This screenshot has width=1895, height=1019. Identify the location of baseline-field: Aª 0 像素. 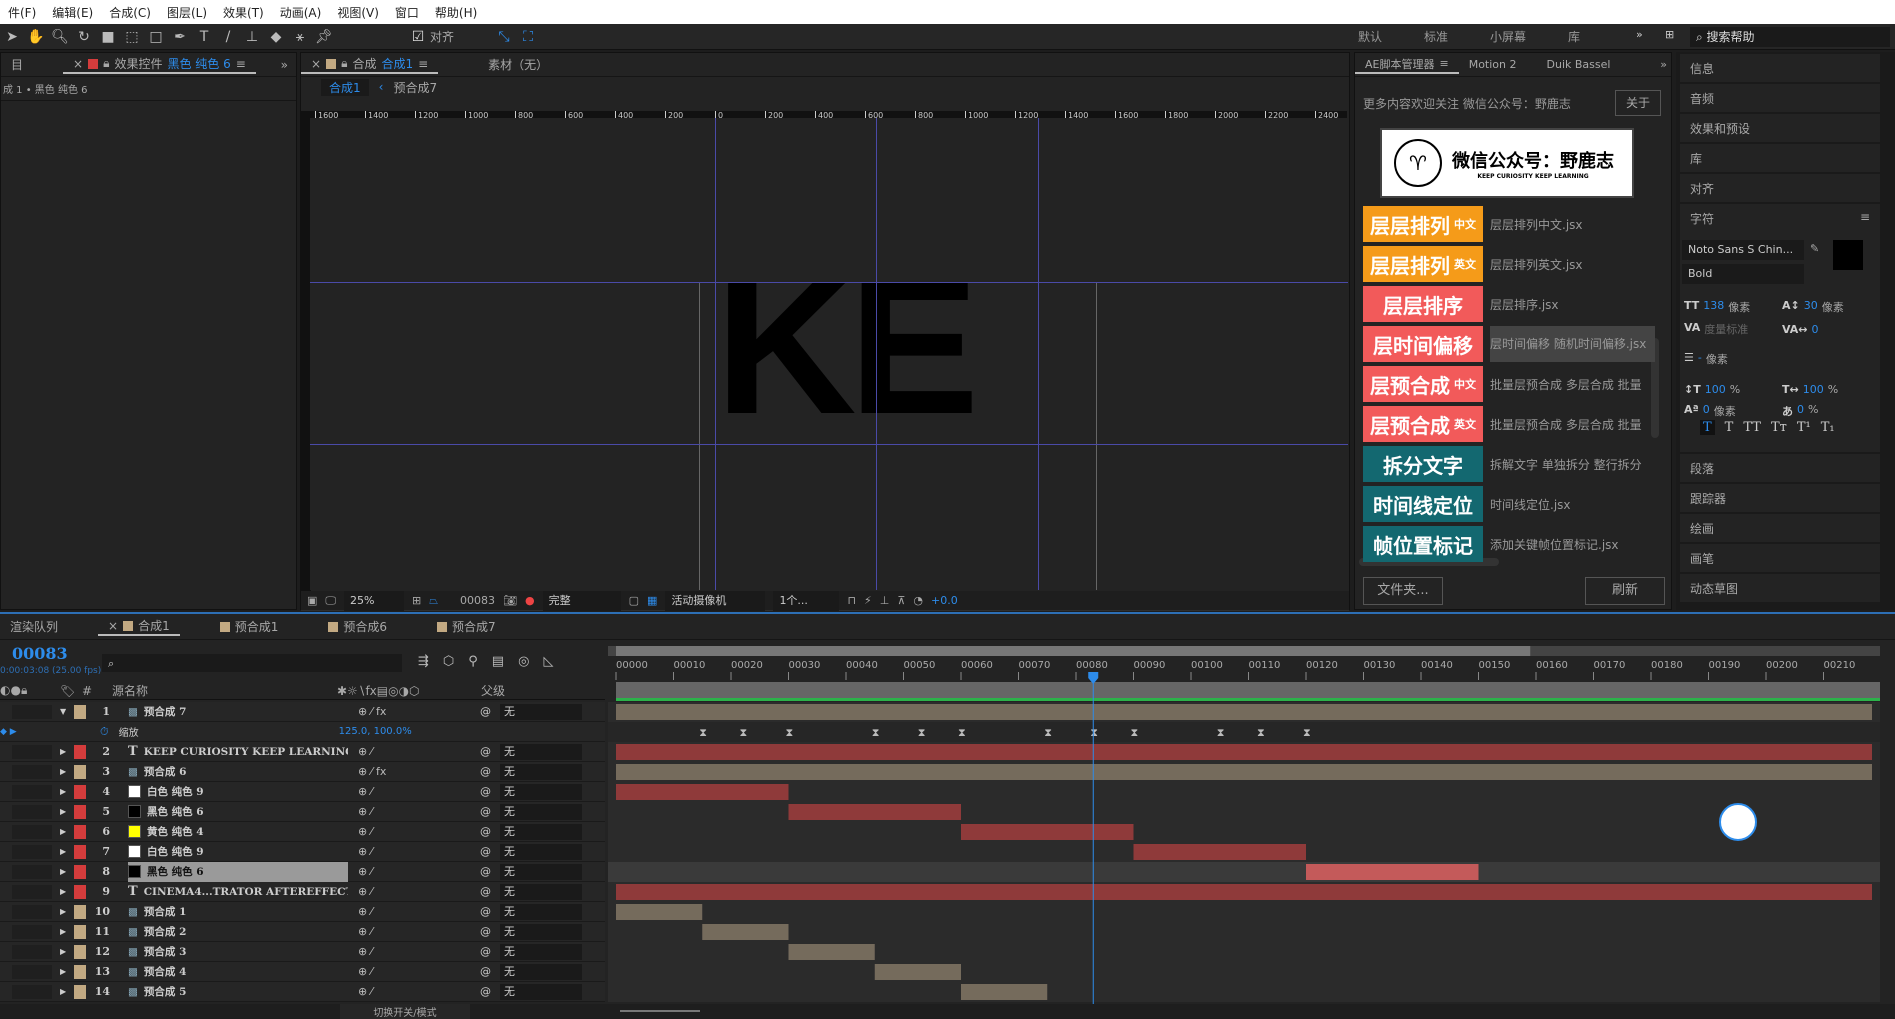
(1733, 411).